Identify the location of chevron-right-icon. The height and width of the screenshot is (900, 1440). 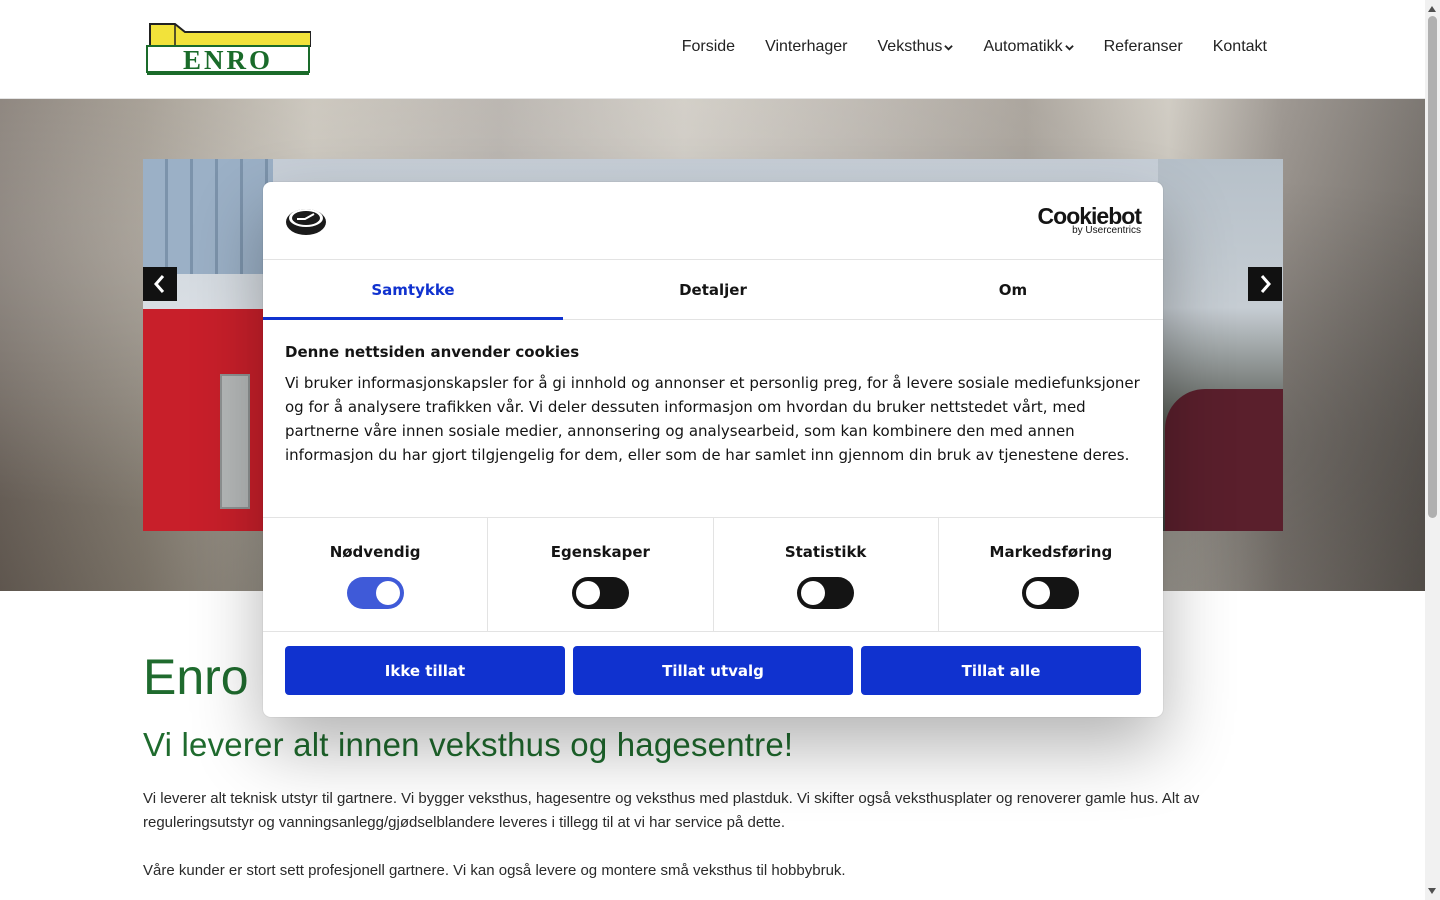
(1265, 284).